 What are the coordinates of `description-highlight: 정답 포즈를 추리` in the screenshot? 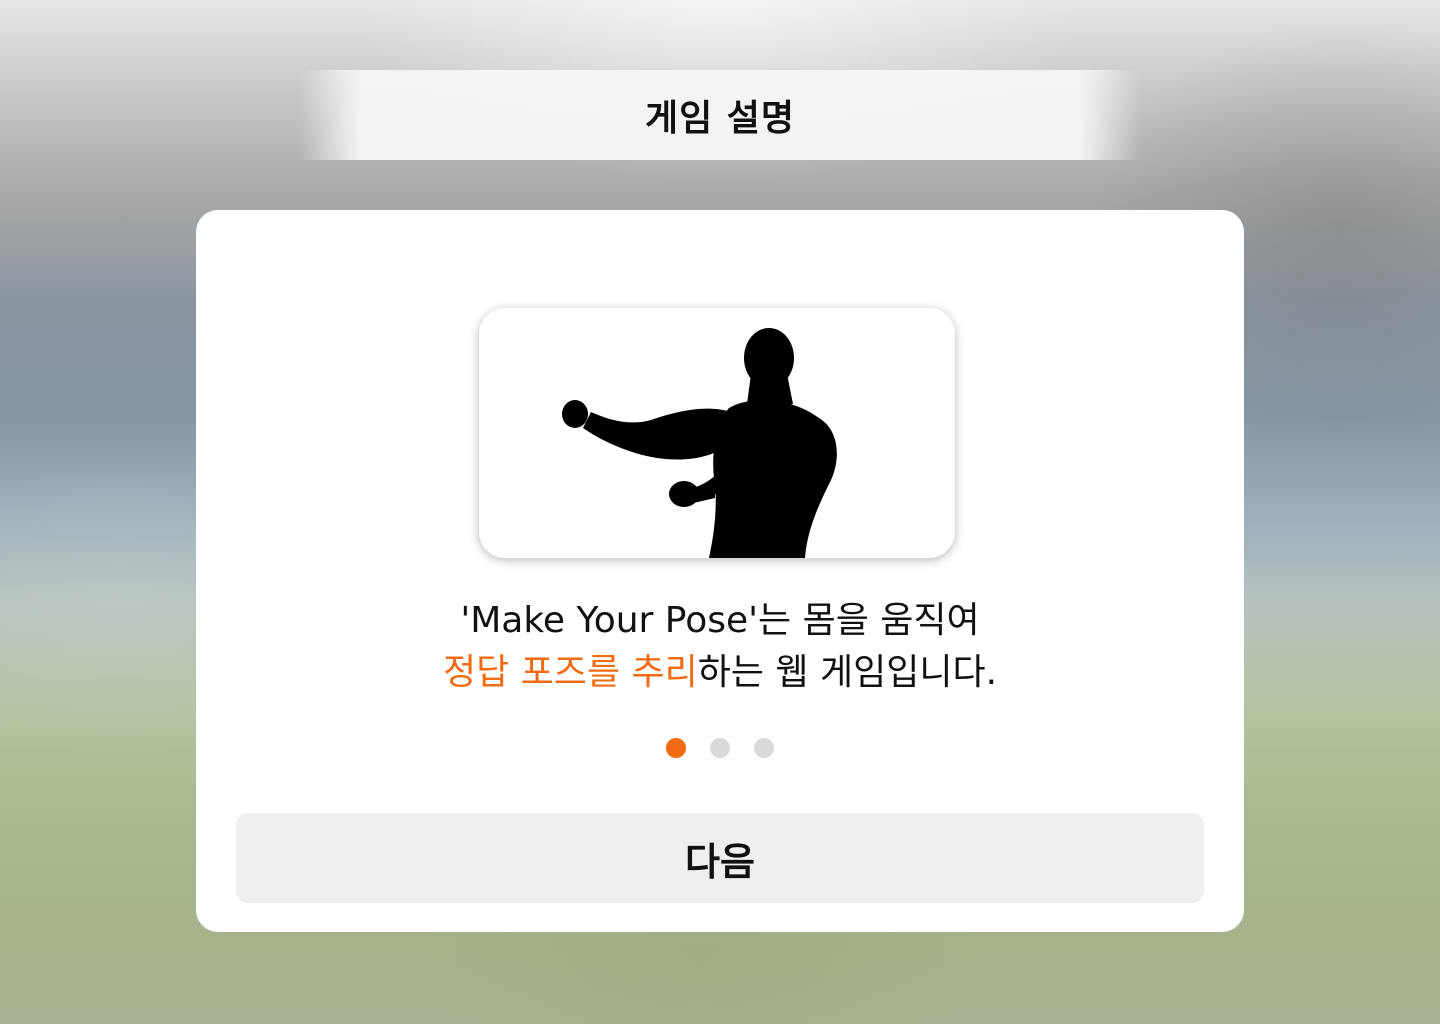 It's located at (570, 672).